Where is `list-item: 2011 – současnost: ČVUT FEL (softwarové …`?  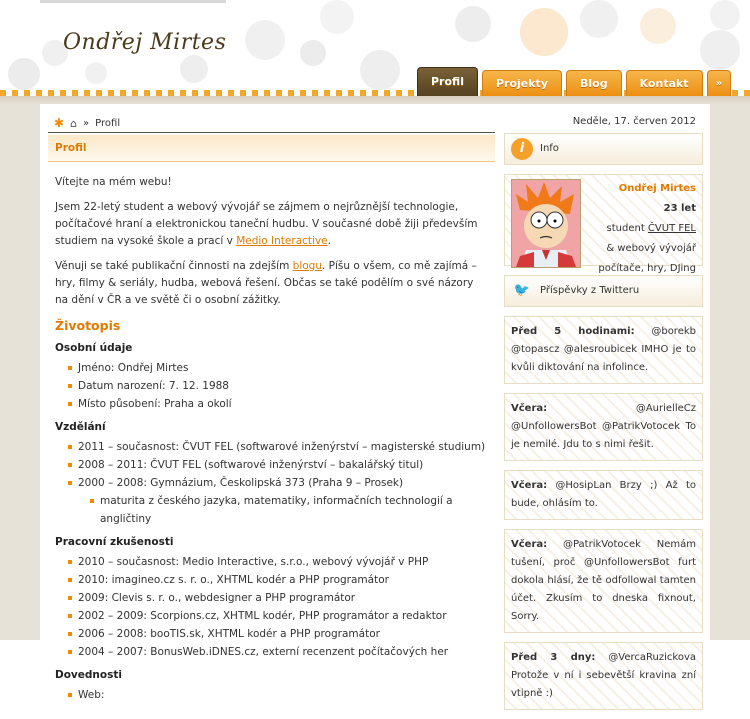
list-item: 2011 – současnost: ČVUT FEL (softwarové … is located at coordinates (278, 447).